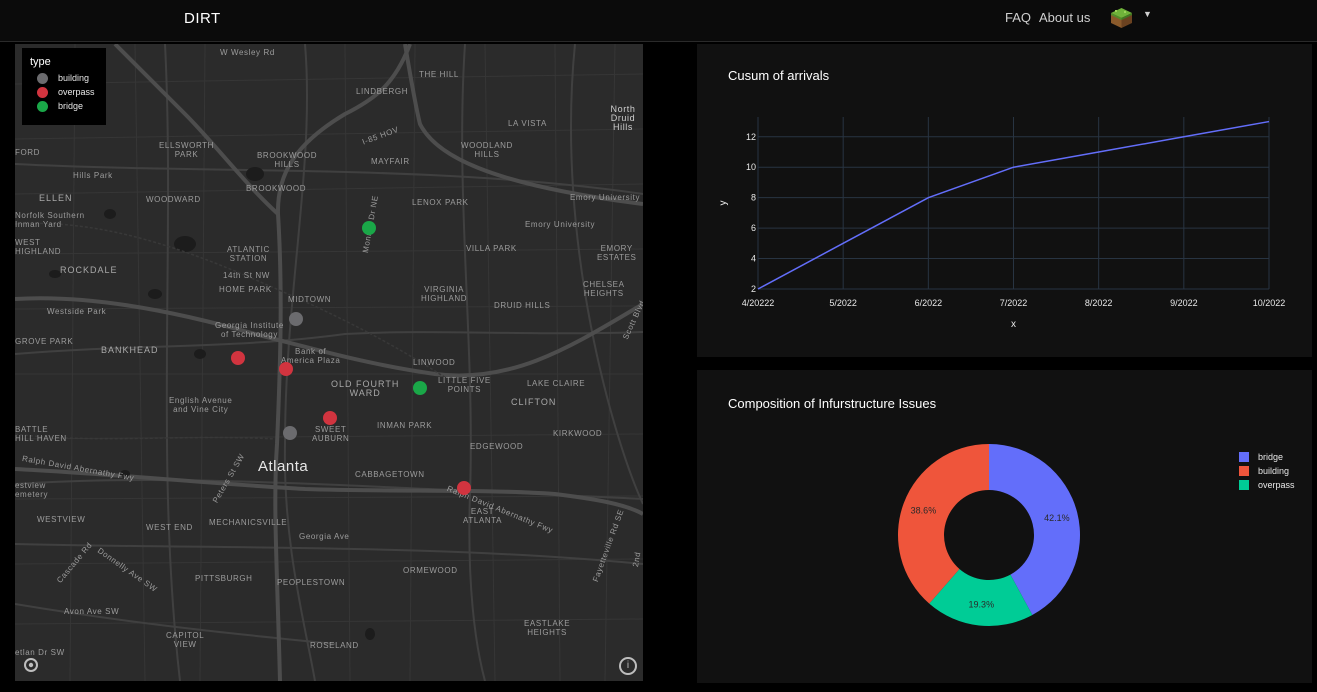 Image resolution: width=1317 pixels, height=692 pixels. Describe the element at coordinates (61, 519) in the screenshot. I see `map-label: WESTVIEW` at that location.